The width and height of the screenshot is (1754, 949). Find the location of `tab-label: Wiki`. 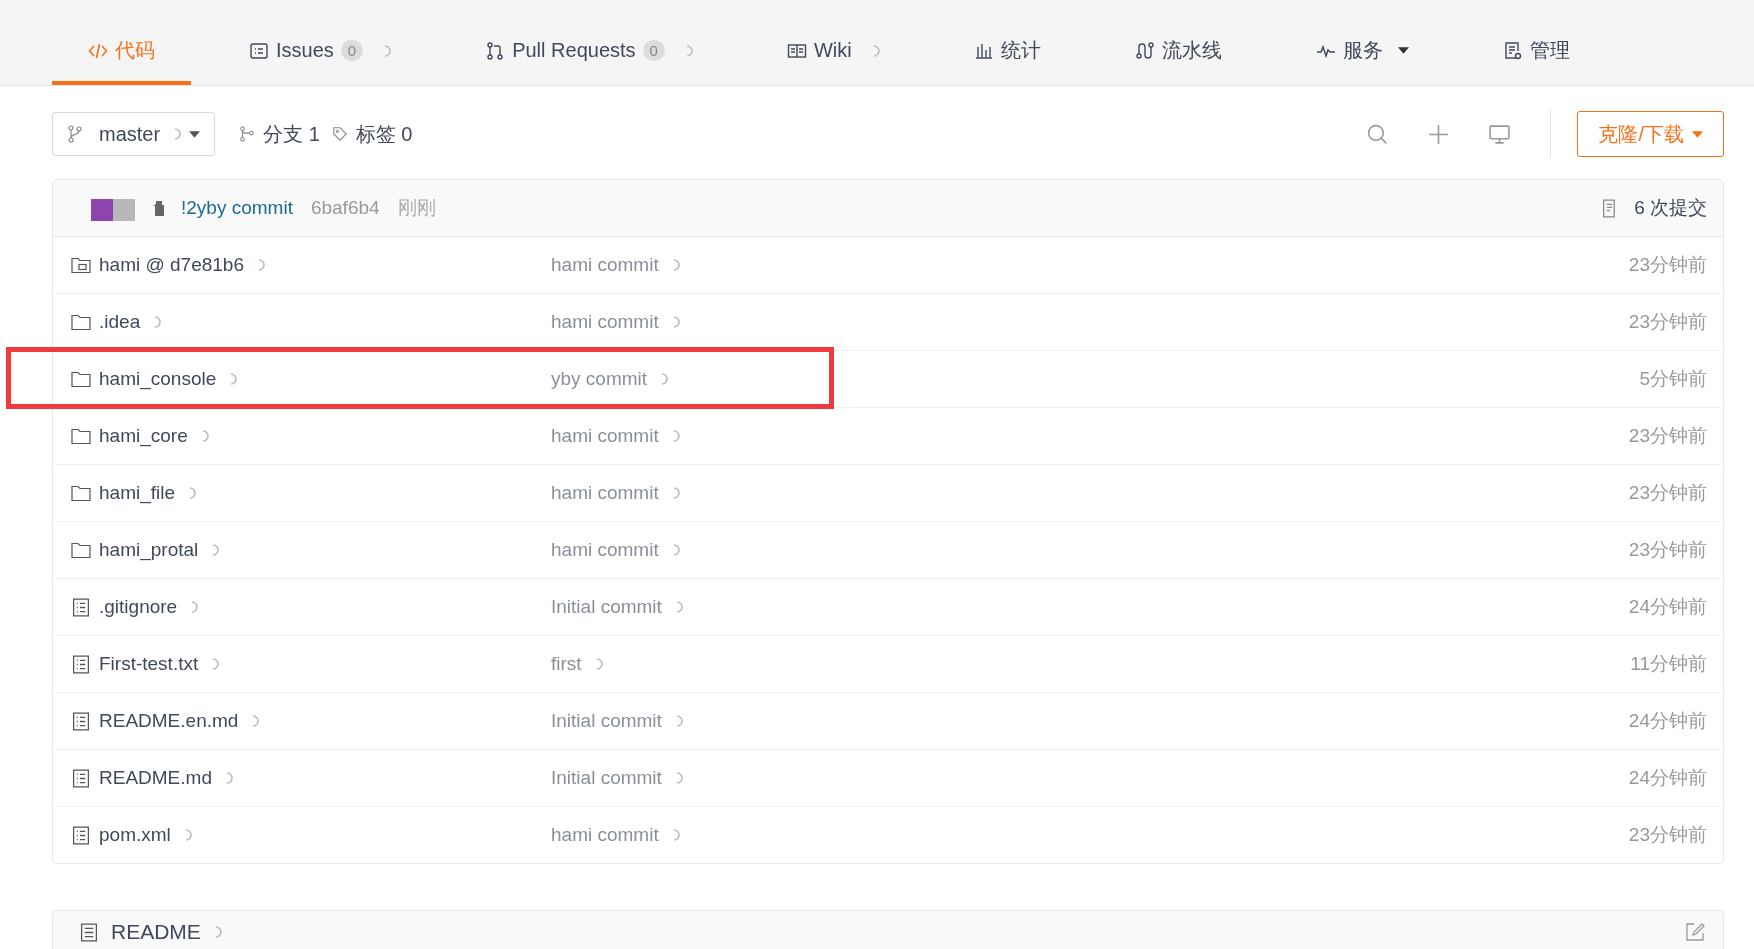

tab-label: Wiki is located at coordinates (832, 50).